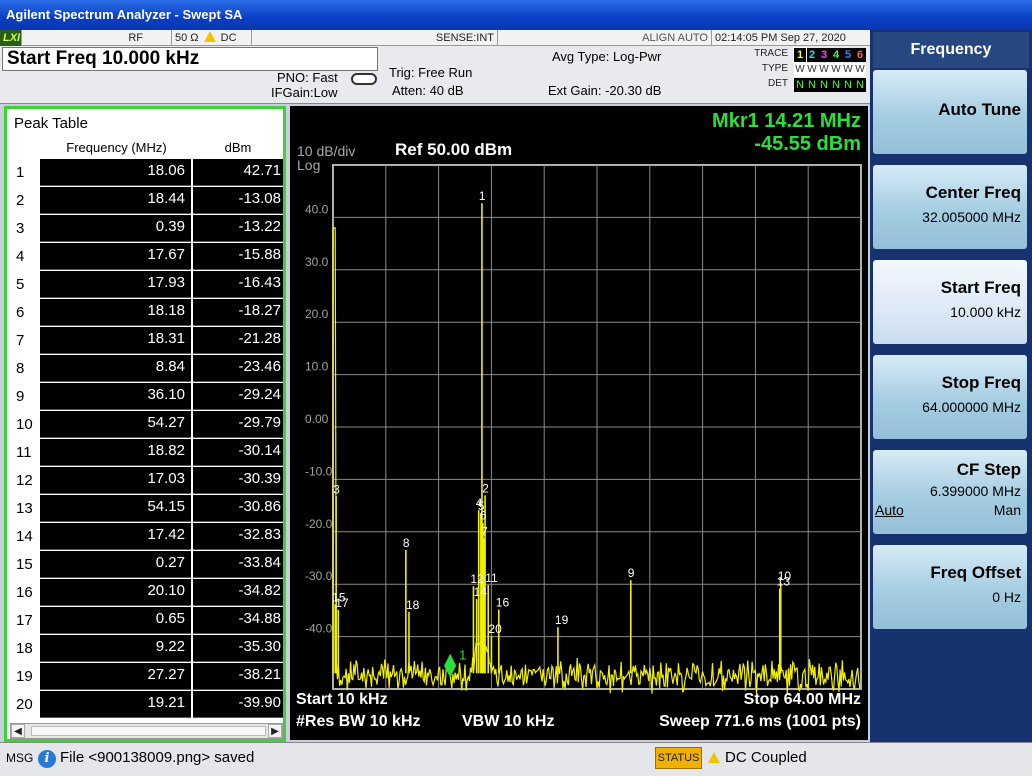 Image resolution: width=1032 pixels, height=776 pixels. Describe the element at coordinates (979, 109) in the screenshot. I see `softkey-title: Auto Tune` at that location.